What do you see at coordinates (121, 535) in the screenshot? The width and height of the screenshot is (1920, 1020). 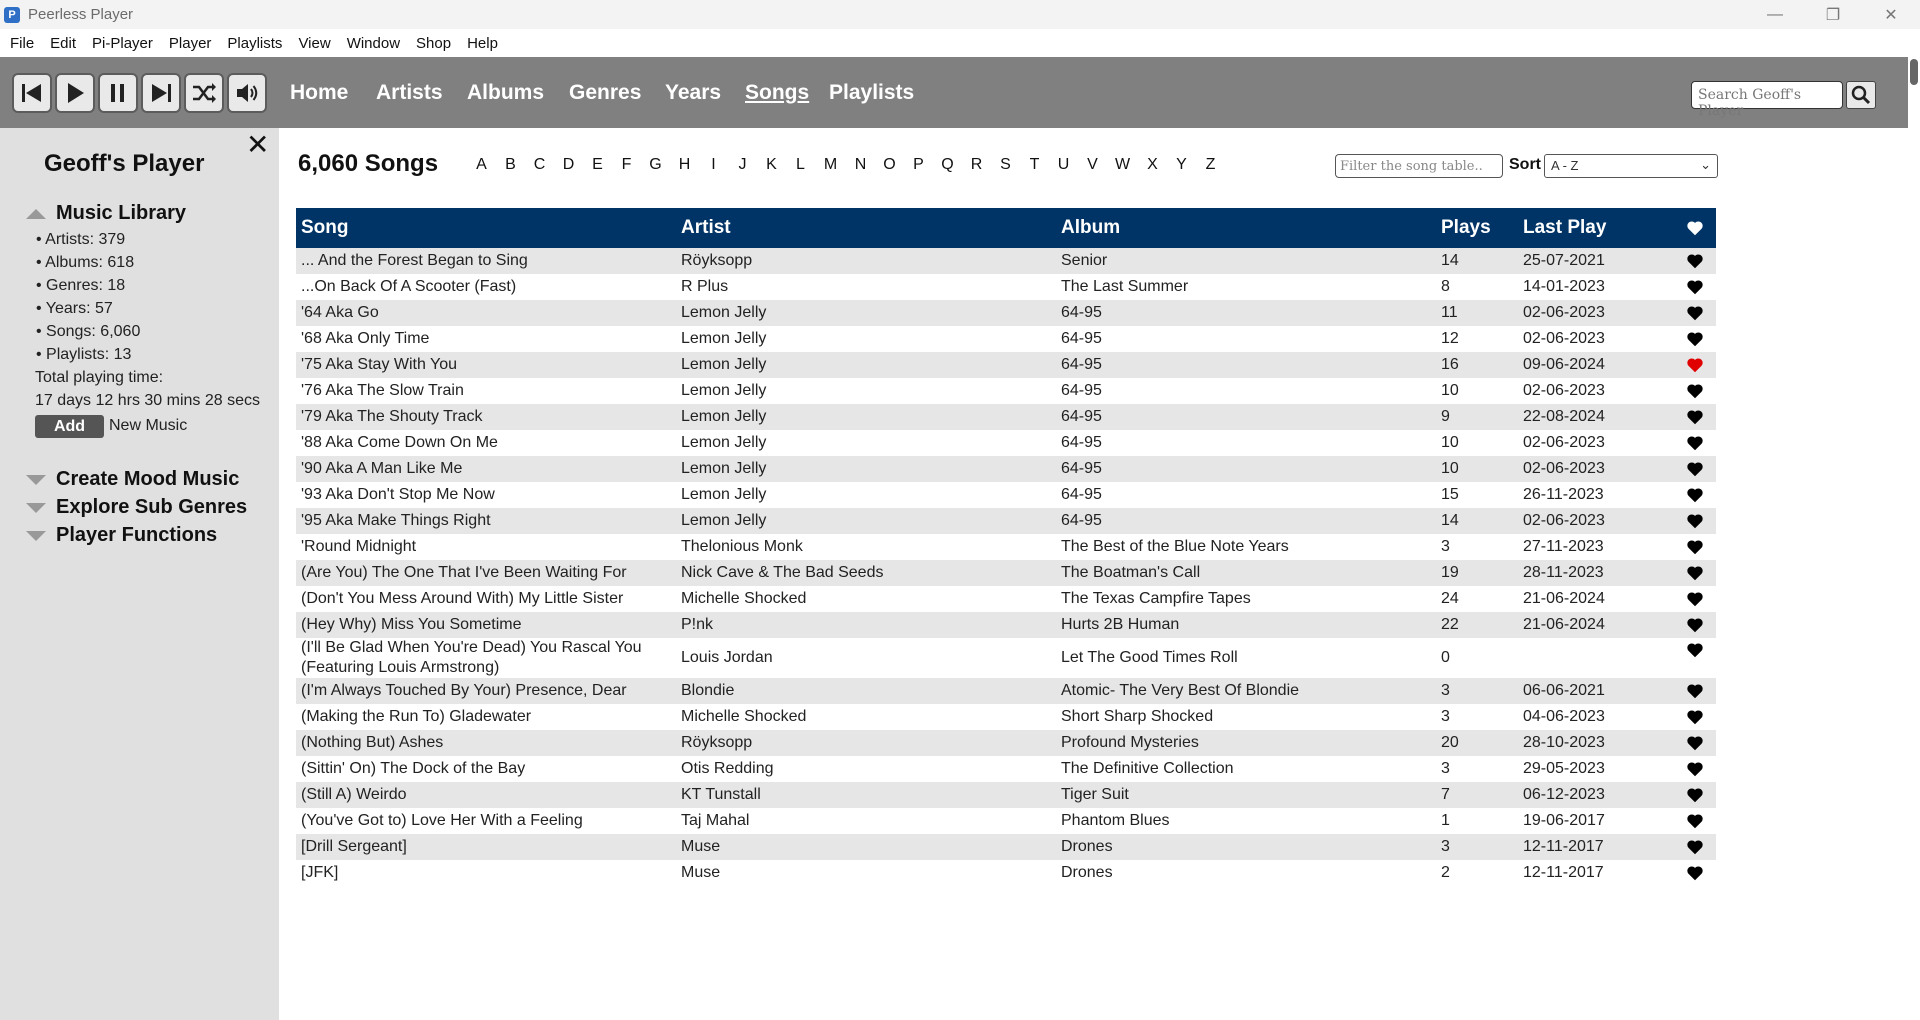 I see `player-functions-toggle: Player Functions` at bounding box center [121, 535].